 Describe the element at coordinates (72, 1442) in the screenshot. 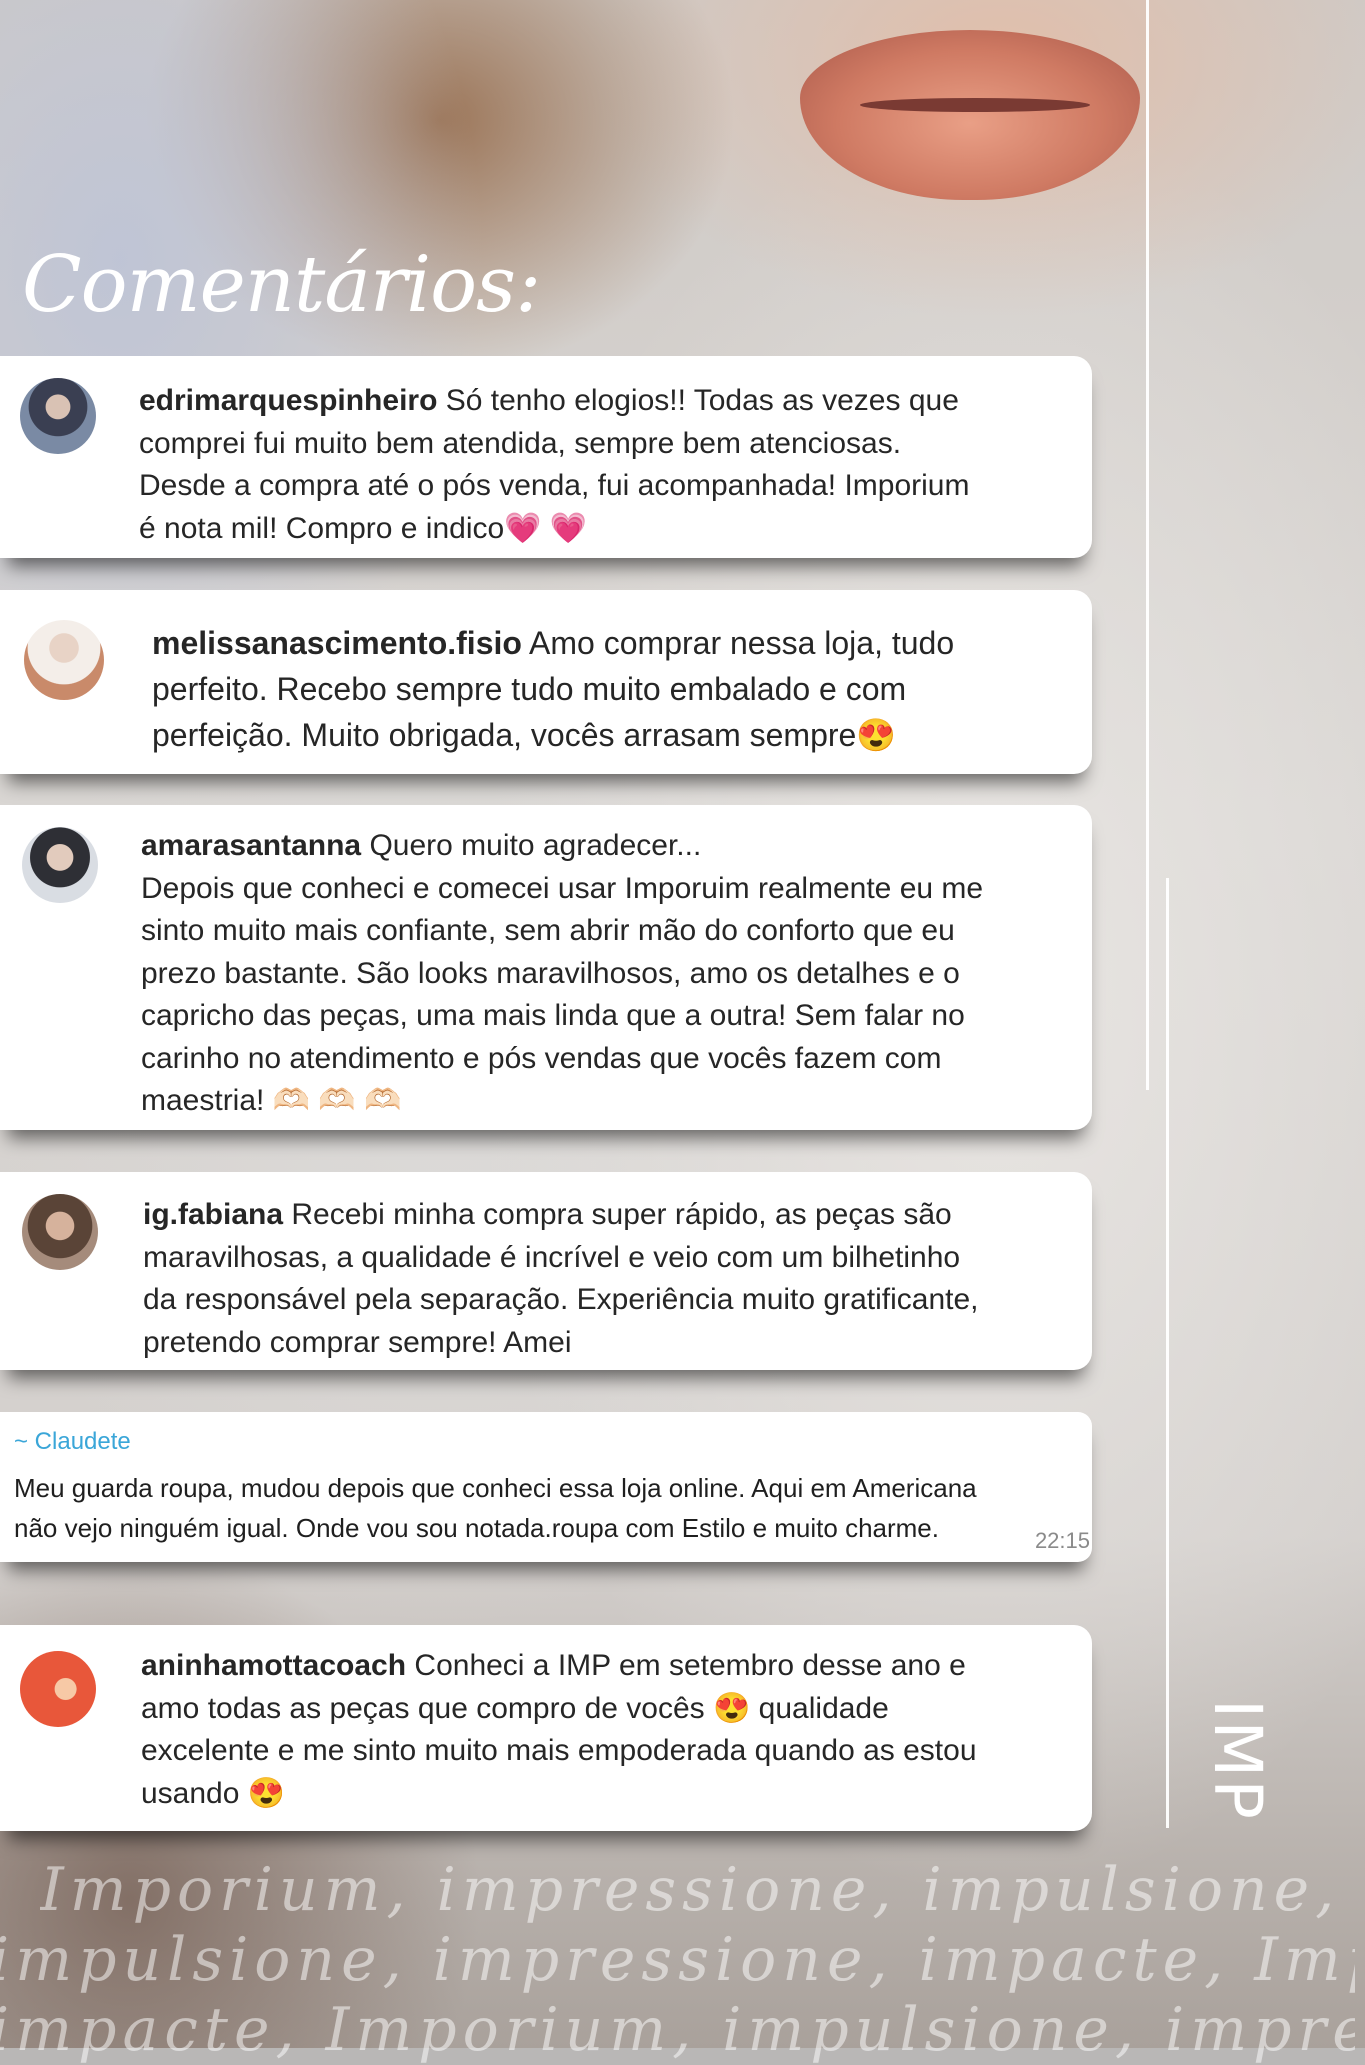

I see `message-sender: ~ Claudete` at that location.